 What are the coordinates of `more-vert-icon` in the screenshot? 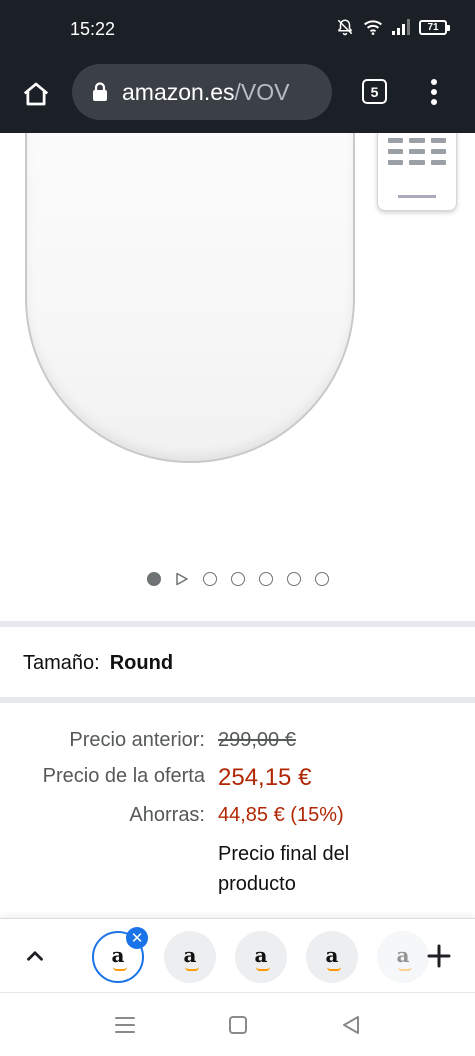 It's located at (434, 92).